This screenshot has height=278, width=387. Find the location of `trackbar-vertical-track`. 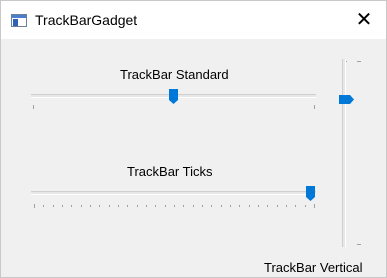

trackbar-vertical-track is located at coordinates (344, 153).